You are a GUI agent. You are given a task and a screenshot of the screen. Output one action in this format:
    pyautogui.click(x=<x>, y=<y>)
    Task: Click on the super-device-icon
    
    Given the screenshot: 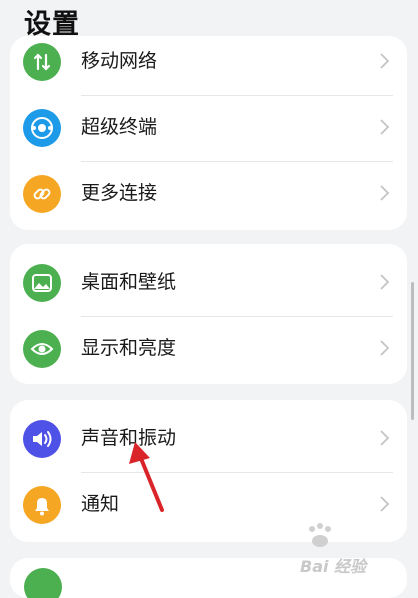 What is the action you would take?
    pyautogui.click(x=42, y=128)
    